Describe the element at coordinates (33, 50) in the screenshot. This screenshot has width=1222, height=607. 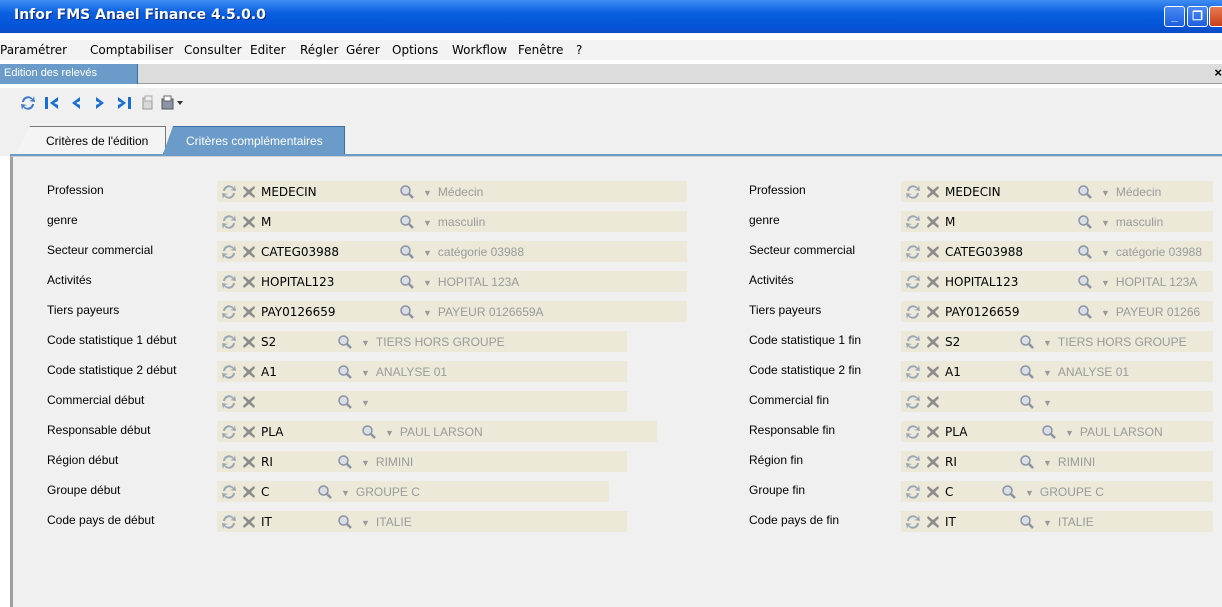
I see `menu-item: Paramétrer` at that location.